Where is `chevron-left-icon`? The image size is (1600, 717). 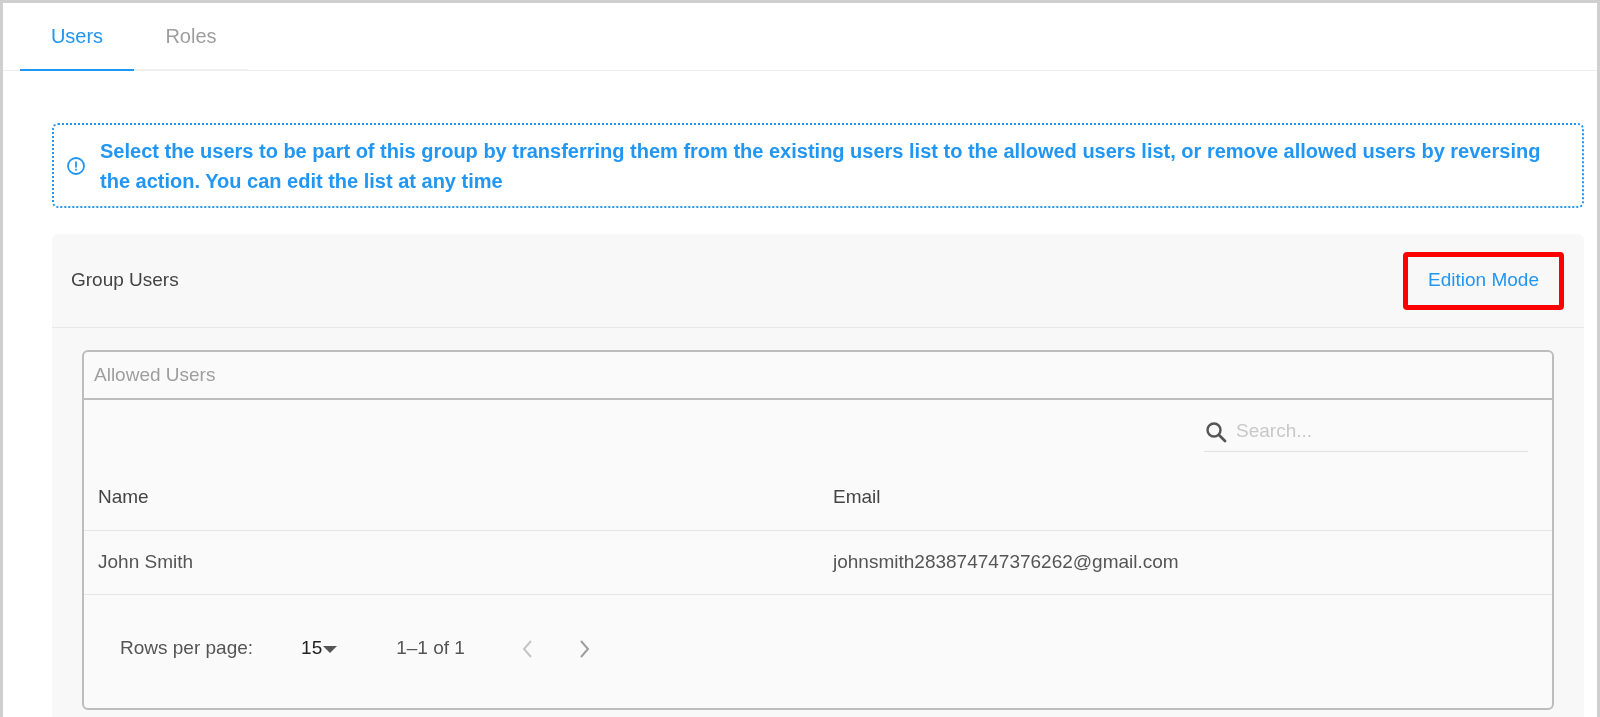
chevron-left-icon is located at coordinates (526, 648).